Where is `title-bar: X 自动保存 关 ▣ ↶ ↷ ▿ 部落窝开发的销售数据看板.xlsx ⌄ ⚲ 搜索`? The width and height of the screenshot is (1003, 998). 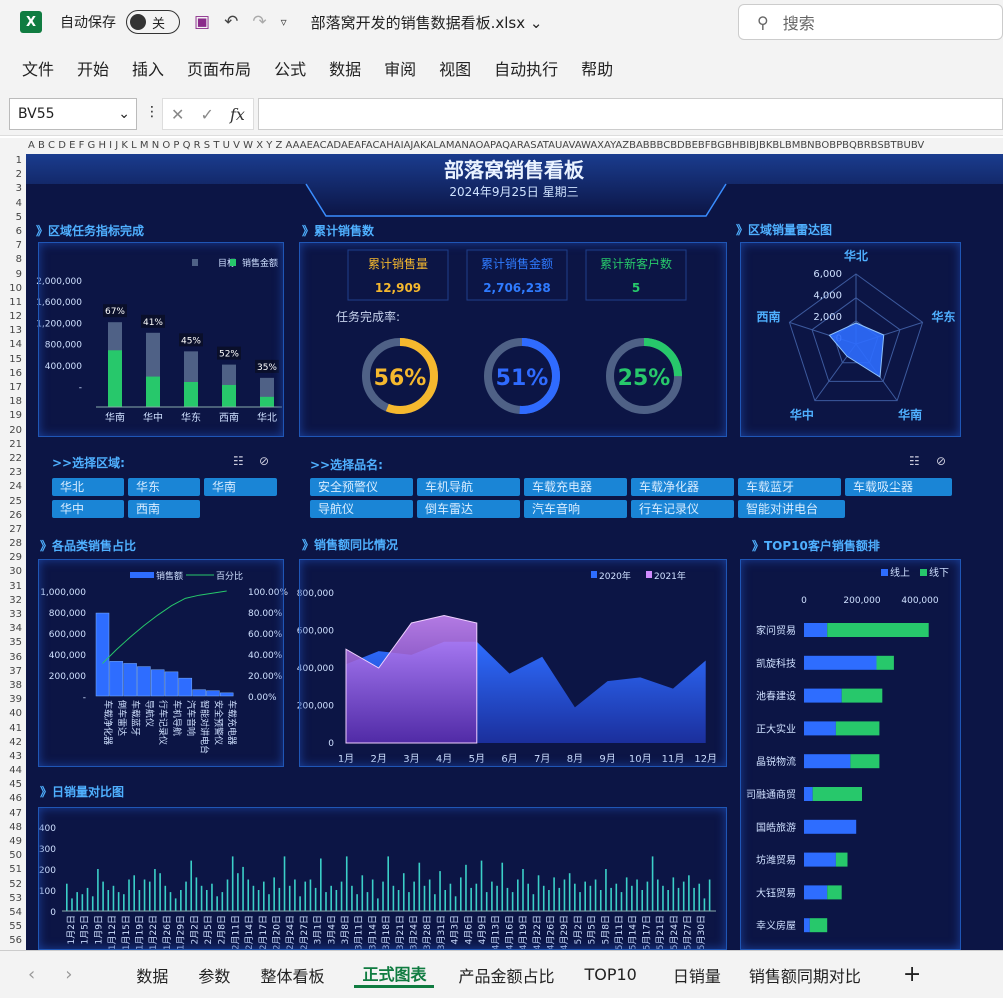 title-bar: X 自动保存 关 ▣ ↶ ↷ ▿ 部落窝开发的销售数据看板.xlsx ⌄ ⚲ 搜索 is located at coordinates (501, 22).